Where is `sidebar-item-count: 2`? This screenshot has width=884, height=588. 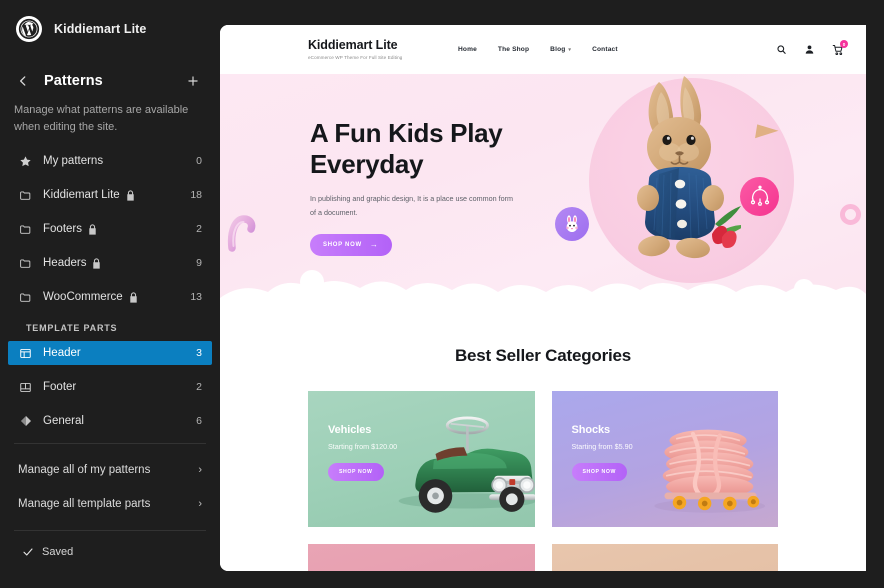
sidebar-item-count: 2 is located at coordinates (199, 387).